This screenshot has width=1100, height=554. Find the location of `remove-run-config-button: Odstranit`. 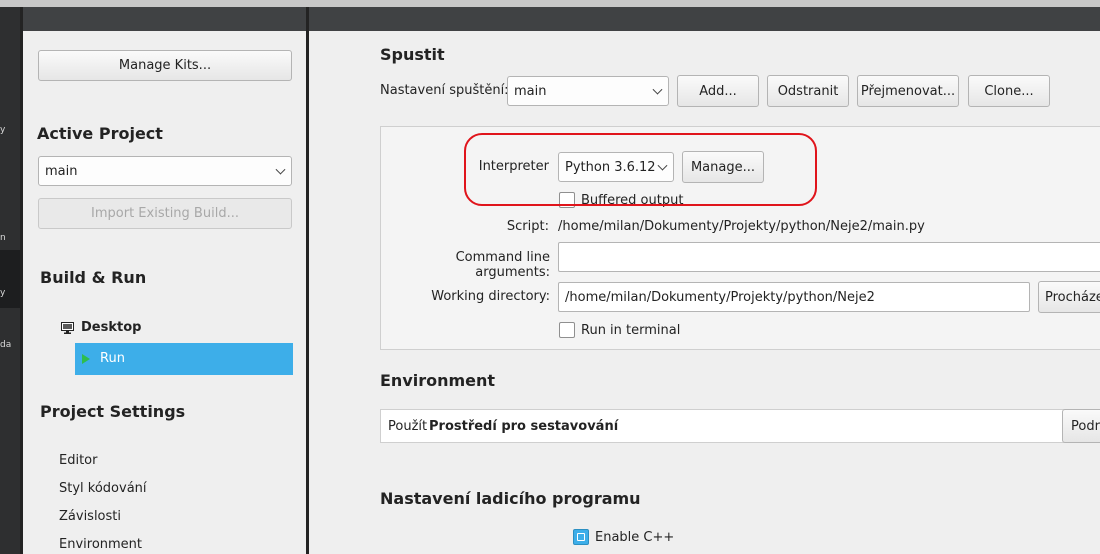

remove-run-config-button: Odstranit is located at coordinates (808, 91).